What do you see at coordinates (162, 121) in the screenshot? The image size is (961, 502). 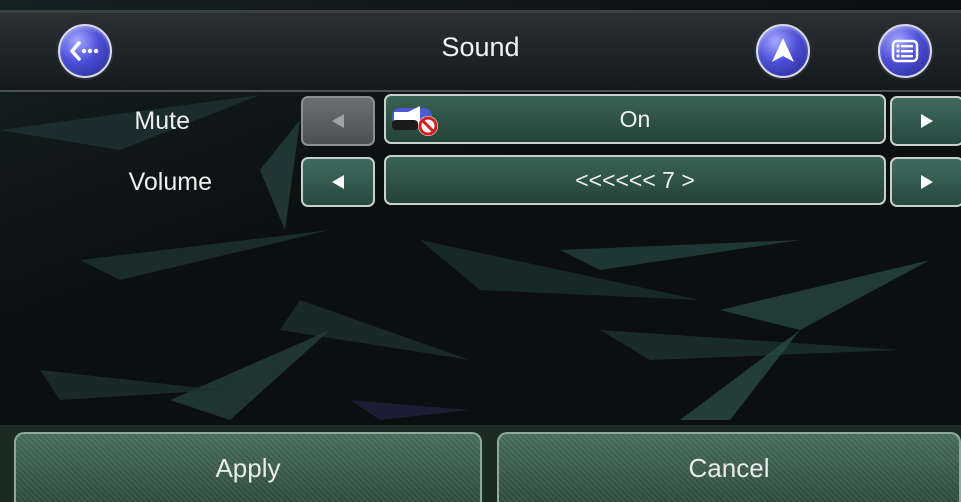 I see `mute-label: Mute` at bounding box center [162, 121].